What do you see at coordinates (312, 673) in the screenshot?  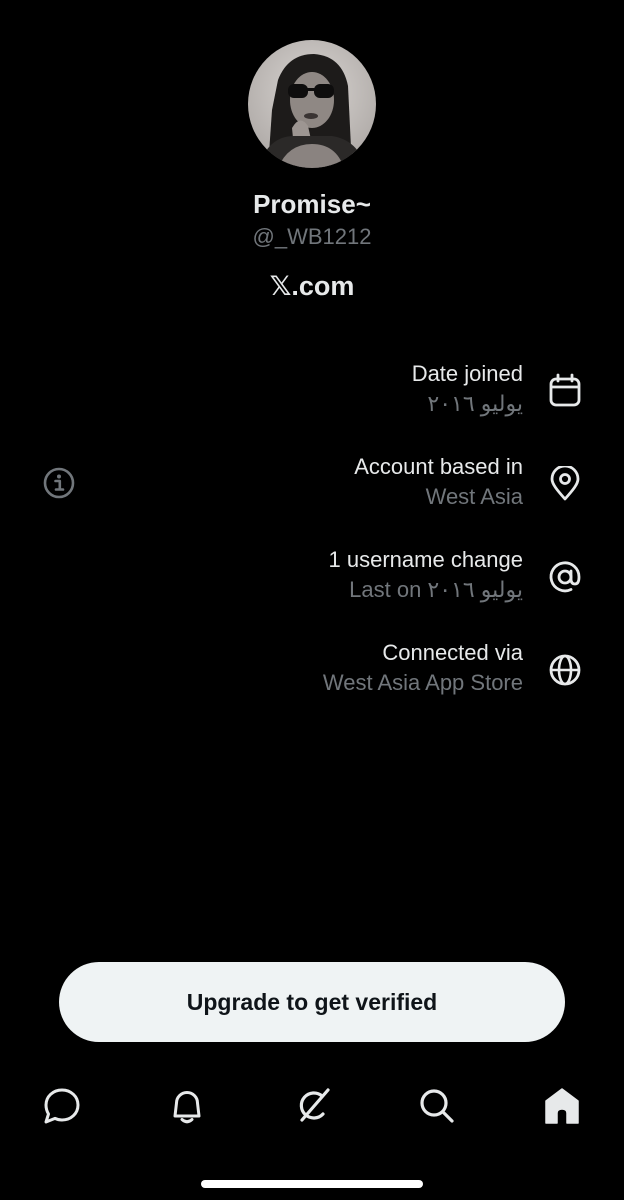 I see `info-row-connected-via: Connected via West Asia App Store` at bounding box center [312, 673].